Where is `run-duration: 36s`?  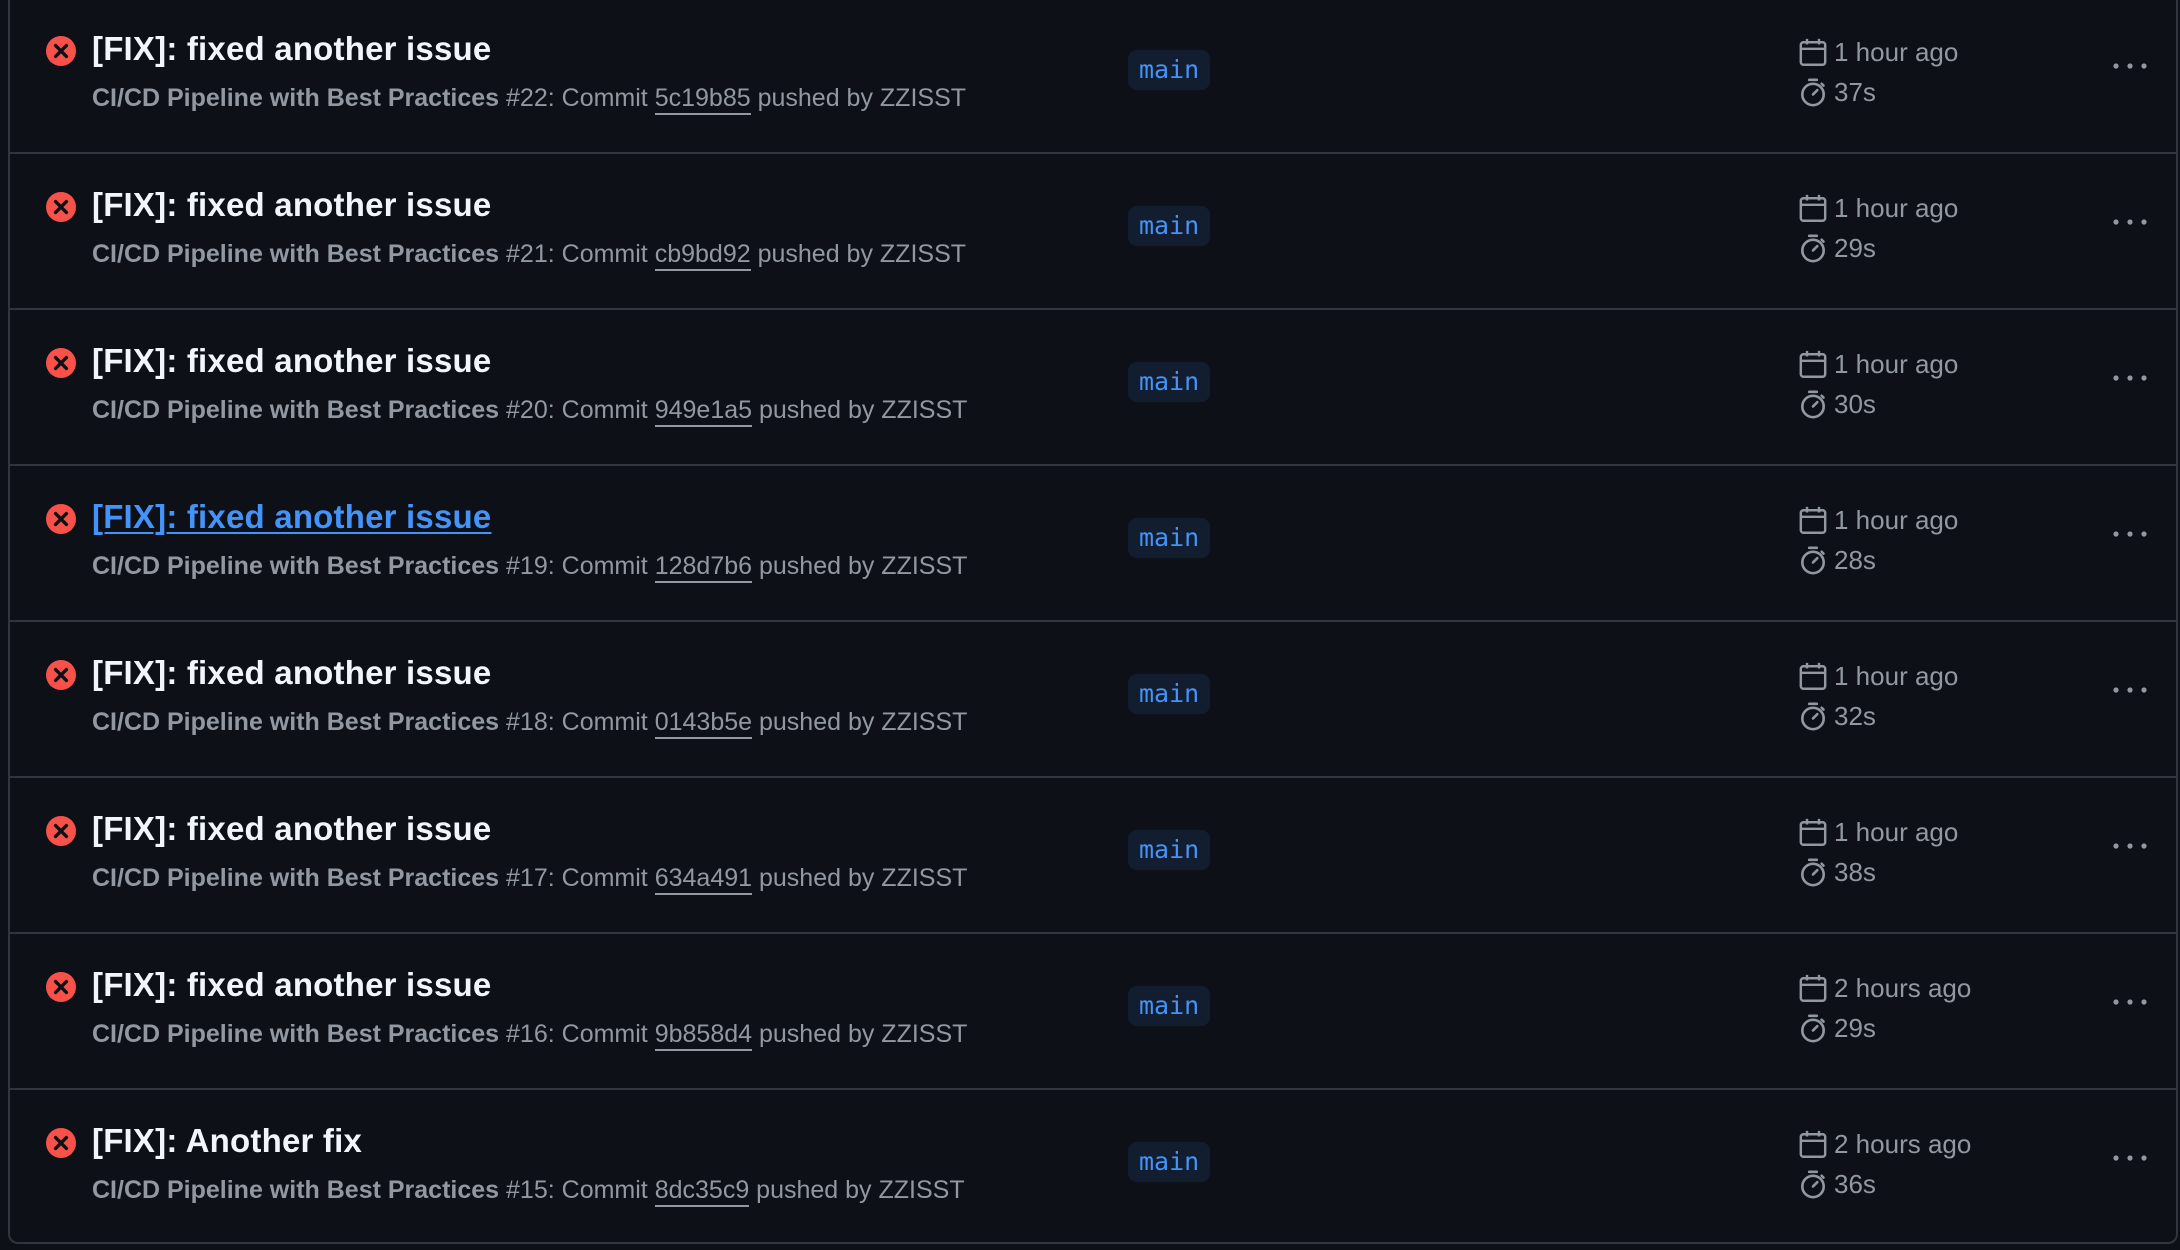 run-duration: 36s is located at coordinates (1837, 1184).